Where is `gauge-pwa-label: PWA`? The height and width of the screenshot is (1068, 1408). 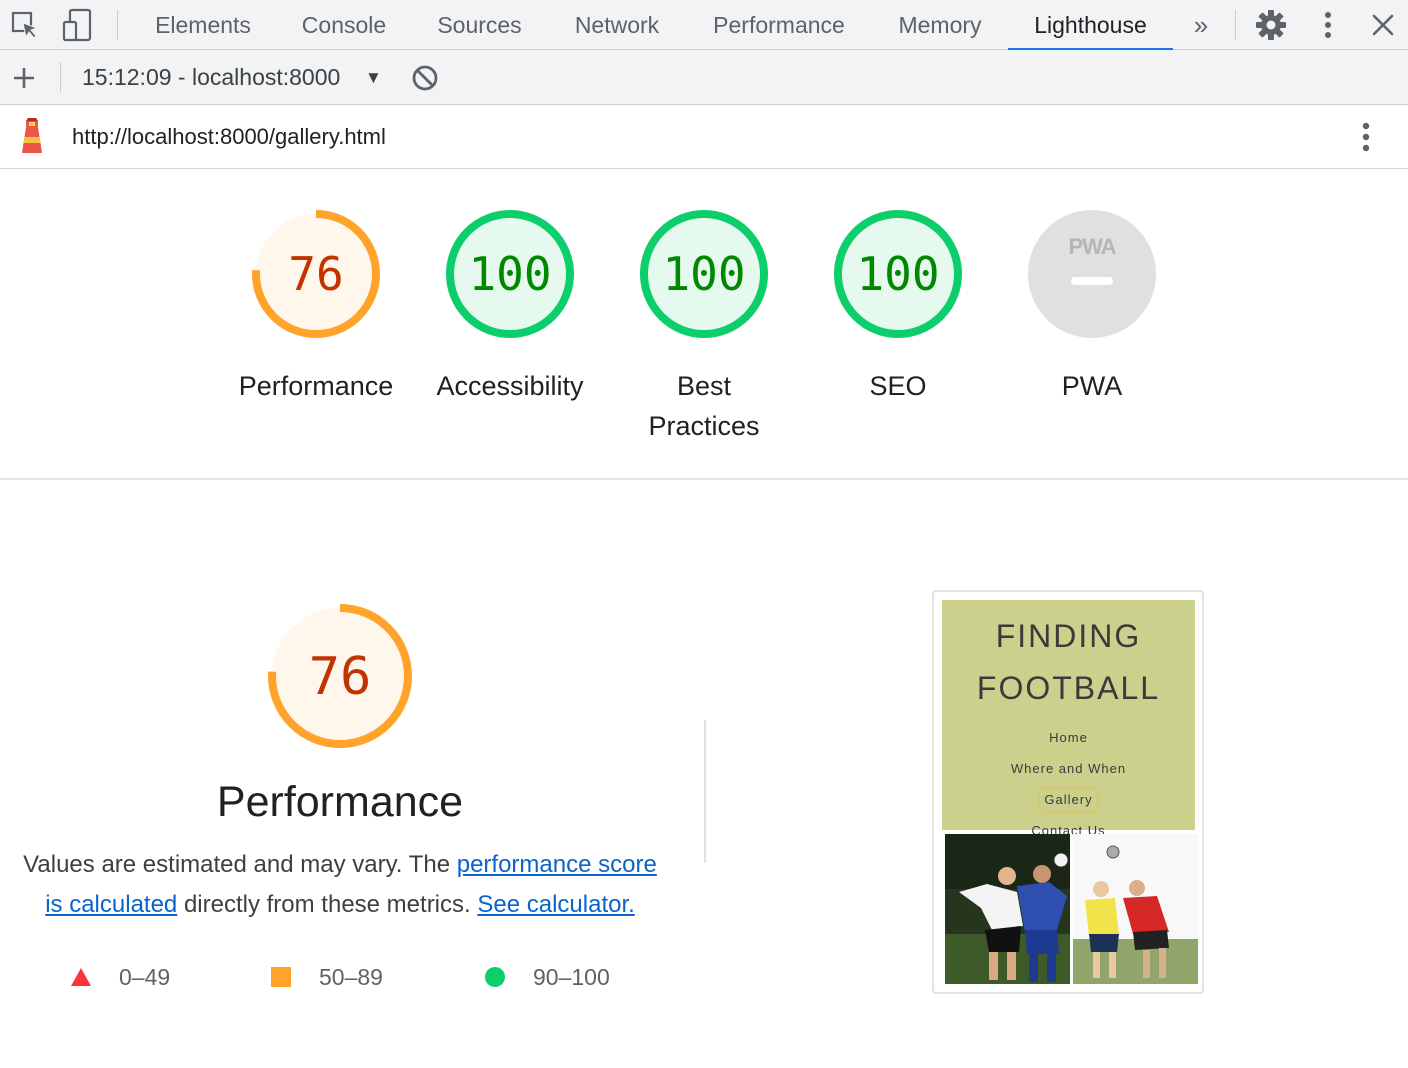
gauge-pwa-label: PWA is located at coordinates (1092, 386).